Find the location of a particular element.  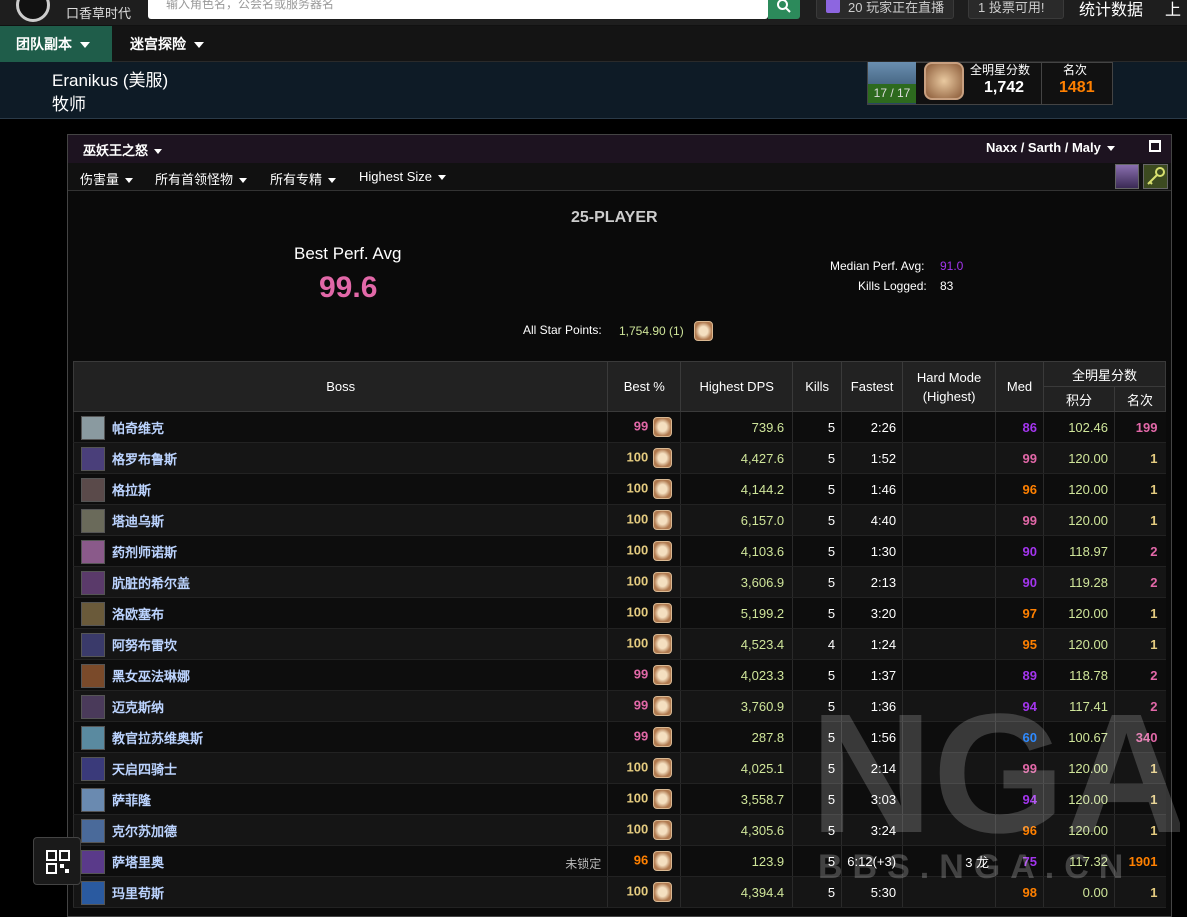

boss-name: 迈克斯纳 is located at coordinates (138, 707).